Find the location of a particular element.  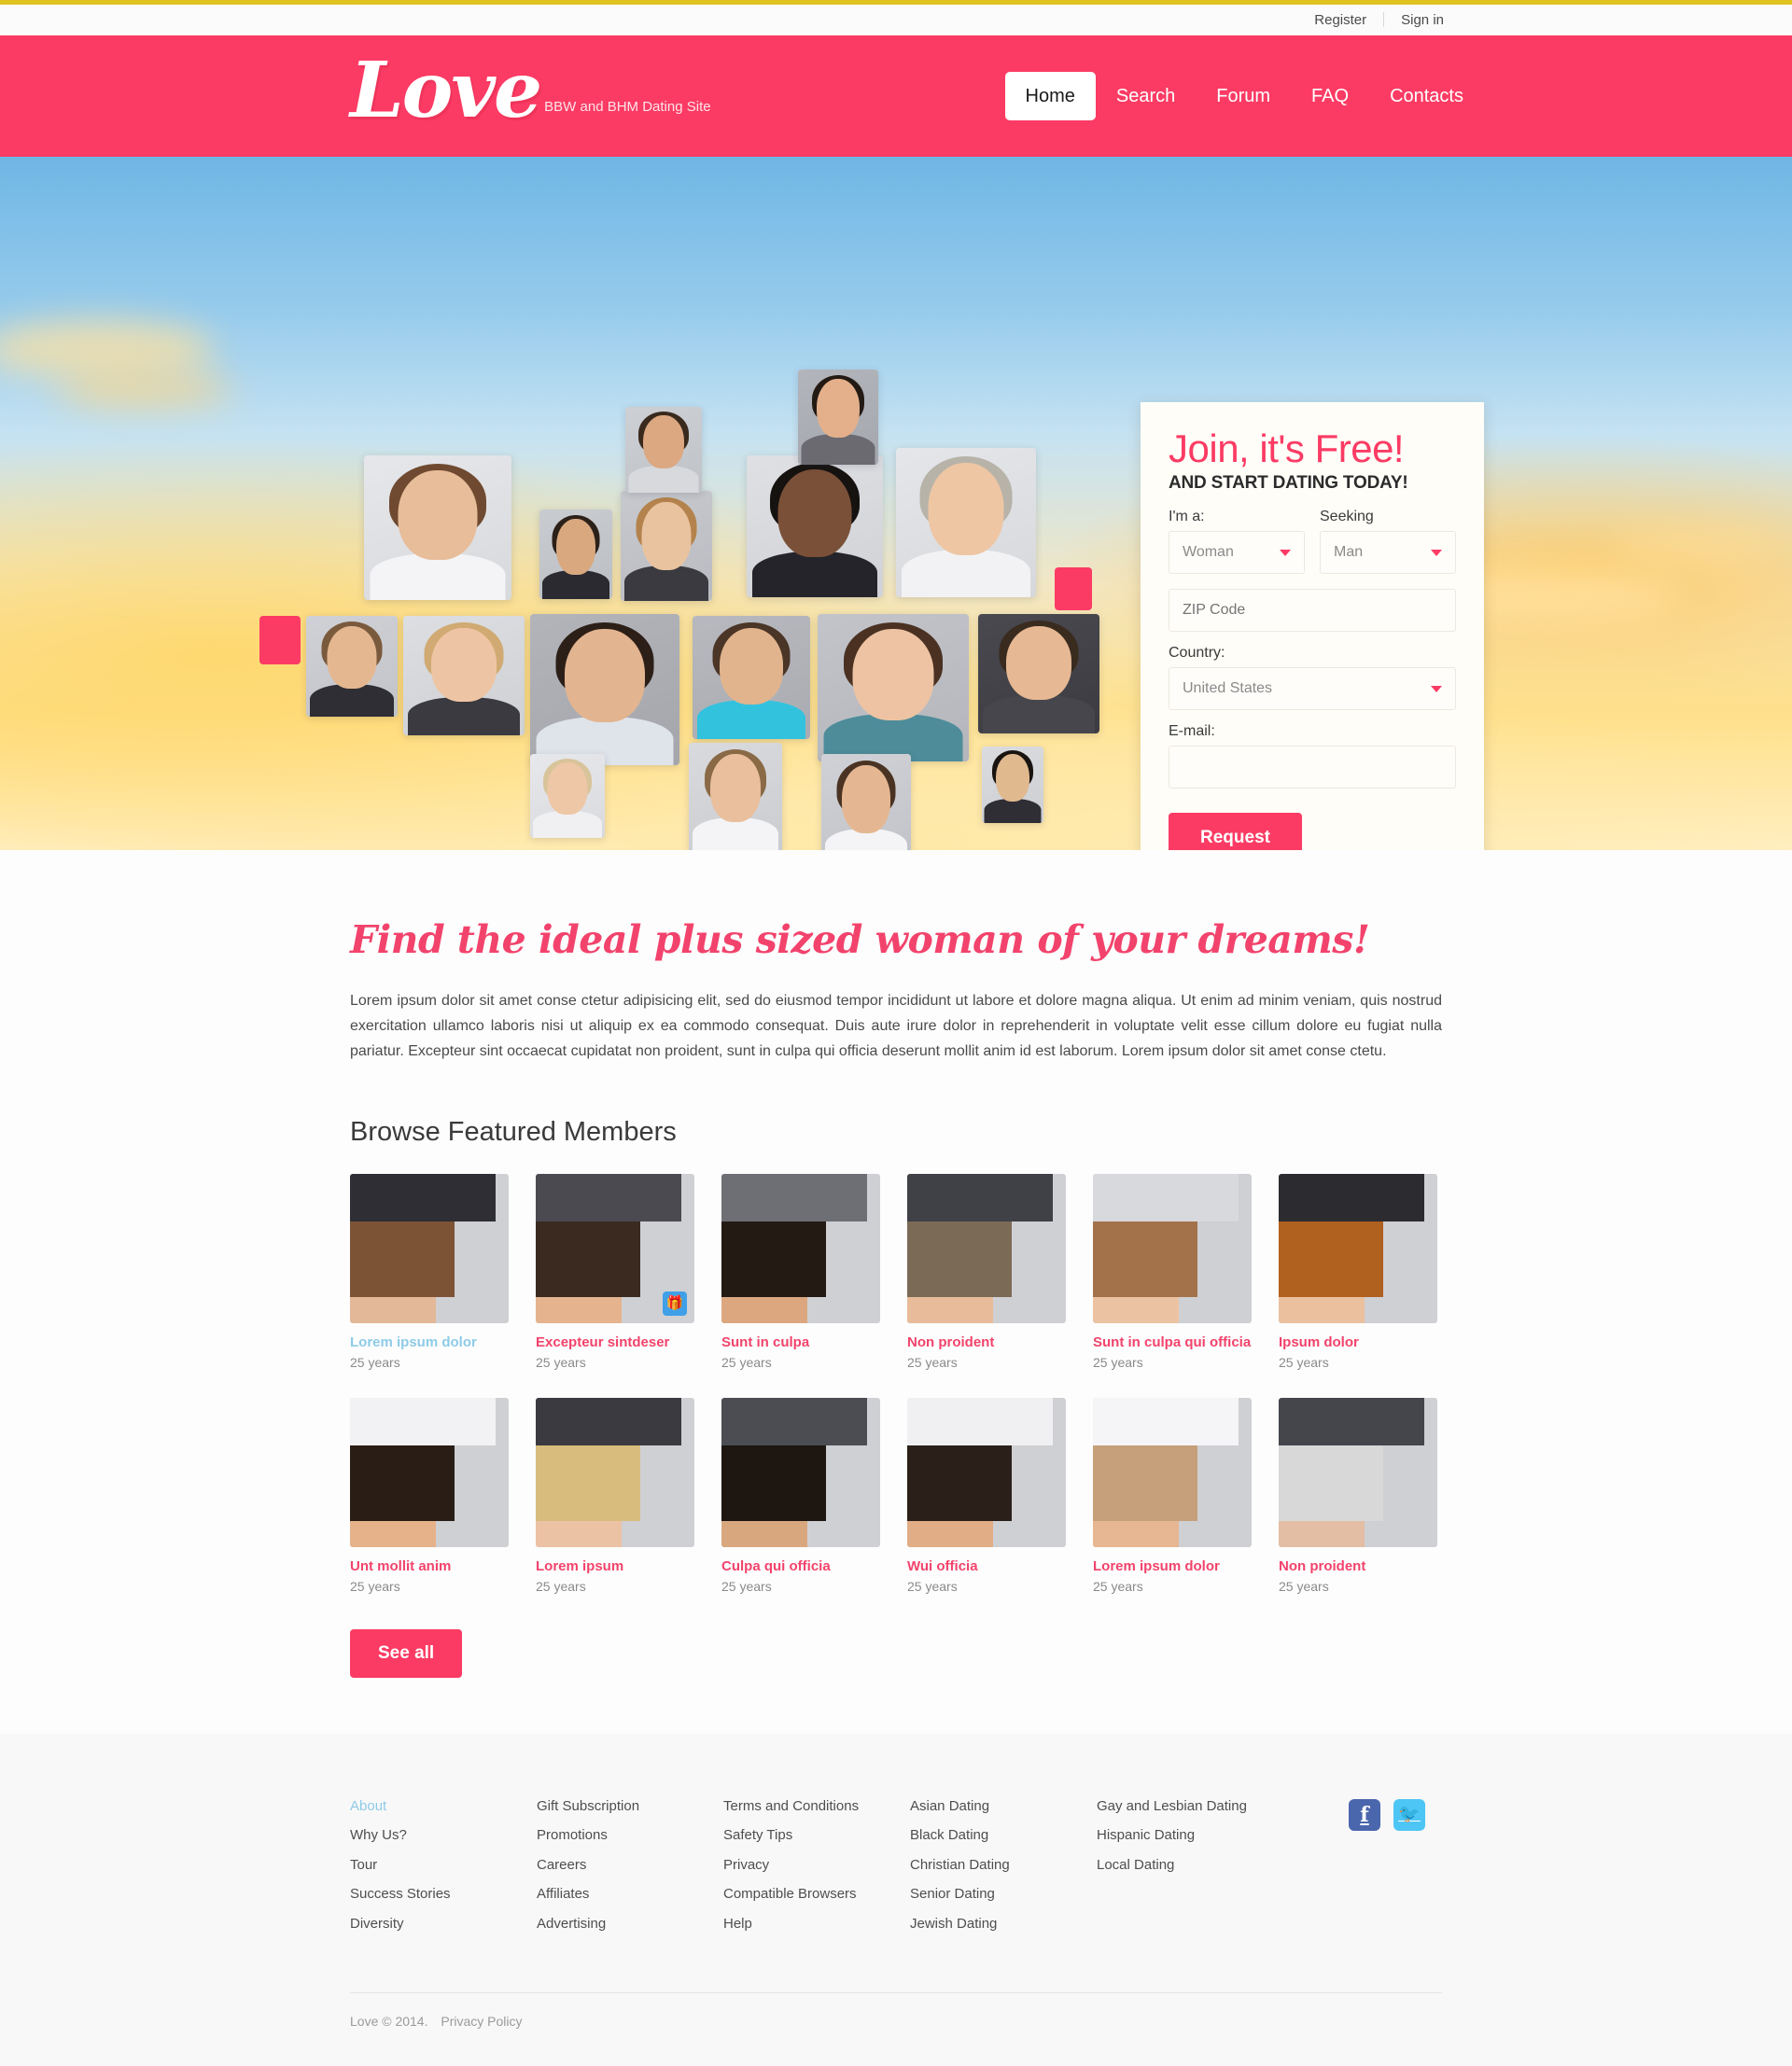

member-card: Lorem ipsum 25 years is located at coordinates (615, 1495).